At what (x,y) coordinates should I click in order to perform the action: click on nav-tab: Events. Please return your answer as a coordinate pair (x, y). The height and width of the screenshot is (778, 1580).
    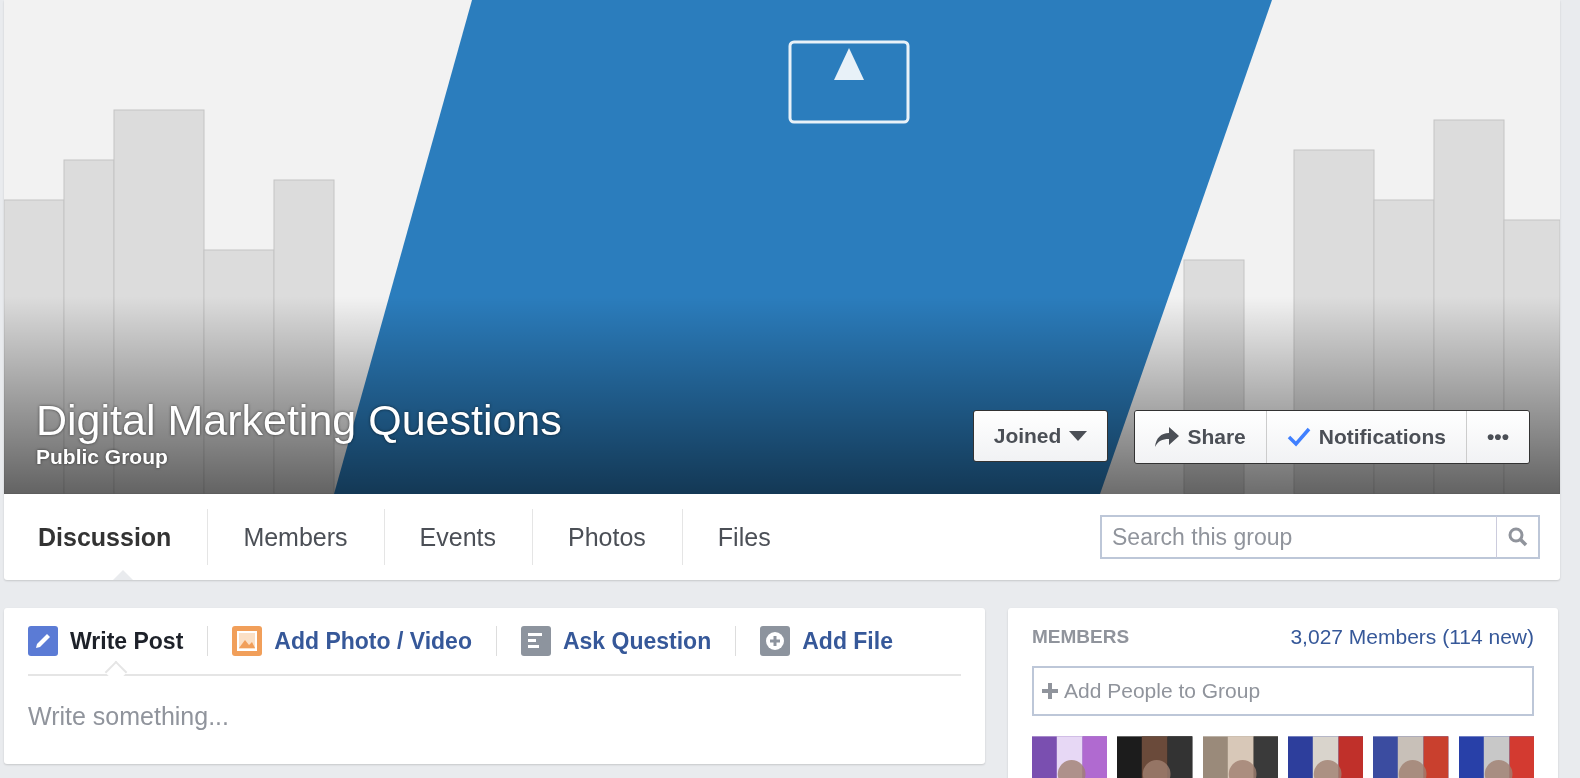
    Looking at the image, I should click on (457, 537).